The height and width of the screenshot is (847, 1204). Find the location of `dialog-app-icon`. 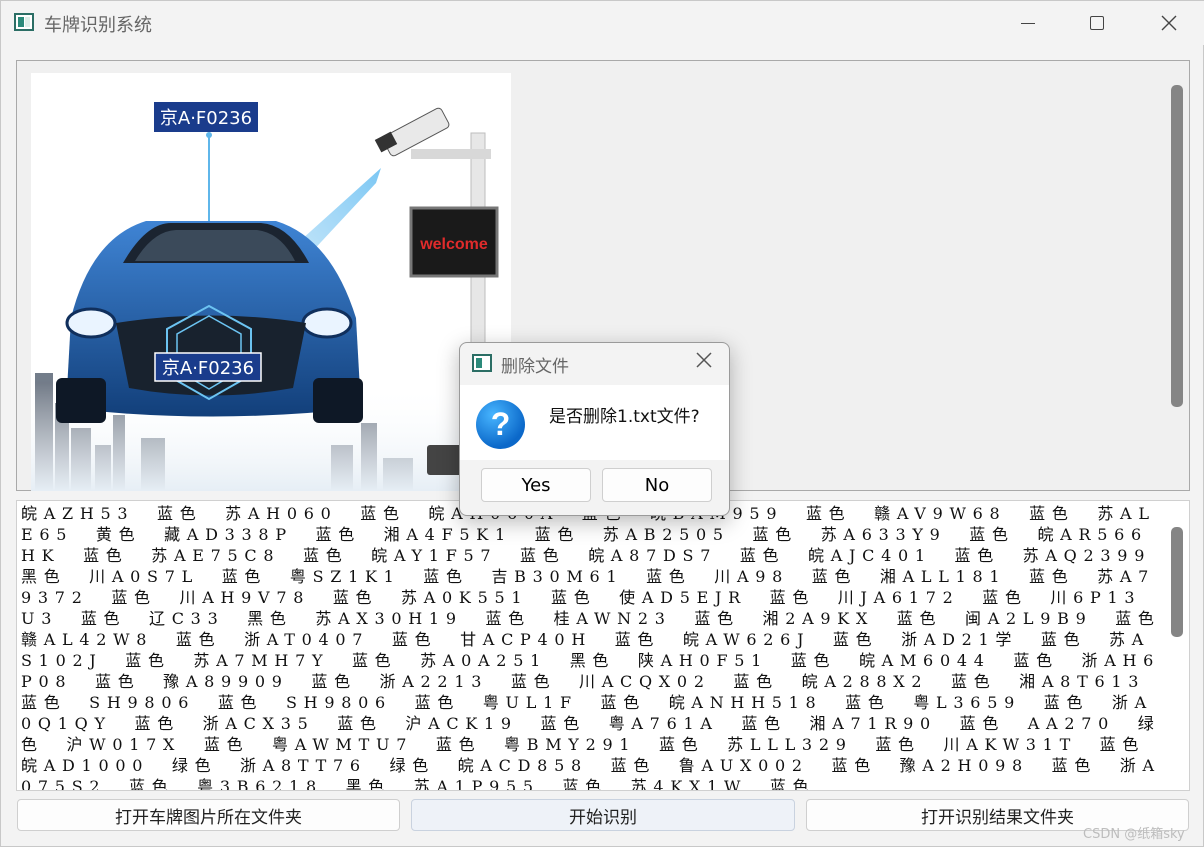

dialog-app-icon is located at coordinates (482, 363).